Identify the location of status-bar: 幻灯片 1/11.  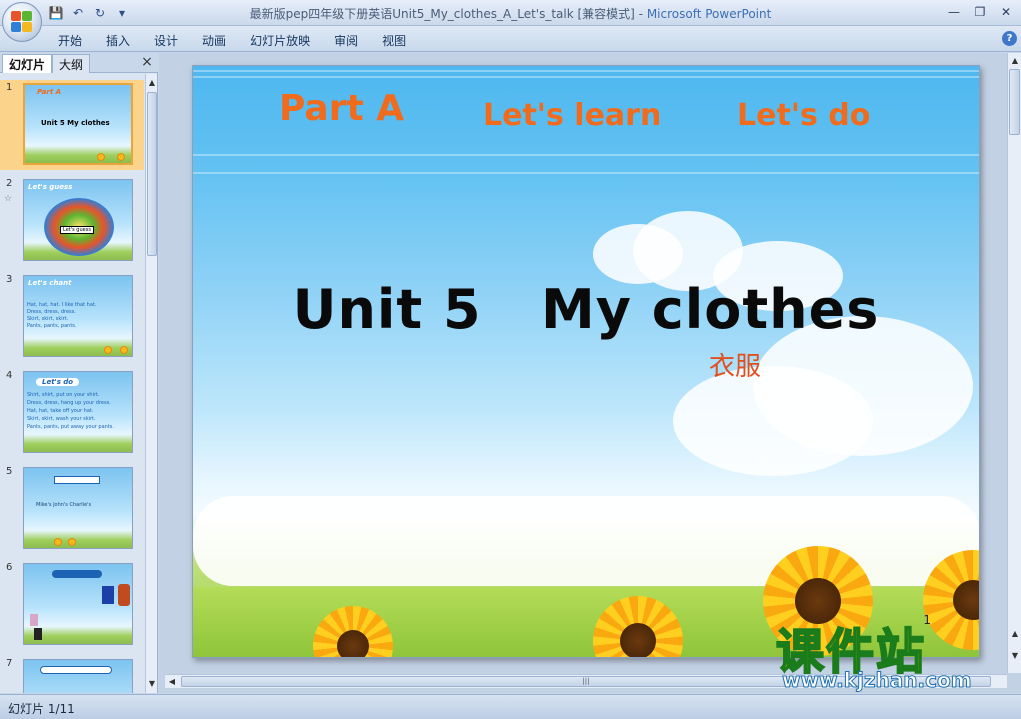
(510, 706).